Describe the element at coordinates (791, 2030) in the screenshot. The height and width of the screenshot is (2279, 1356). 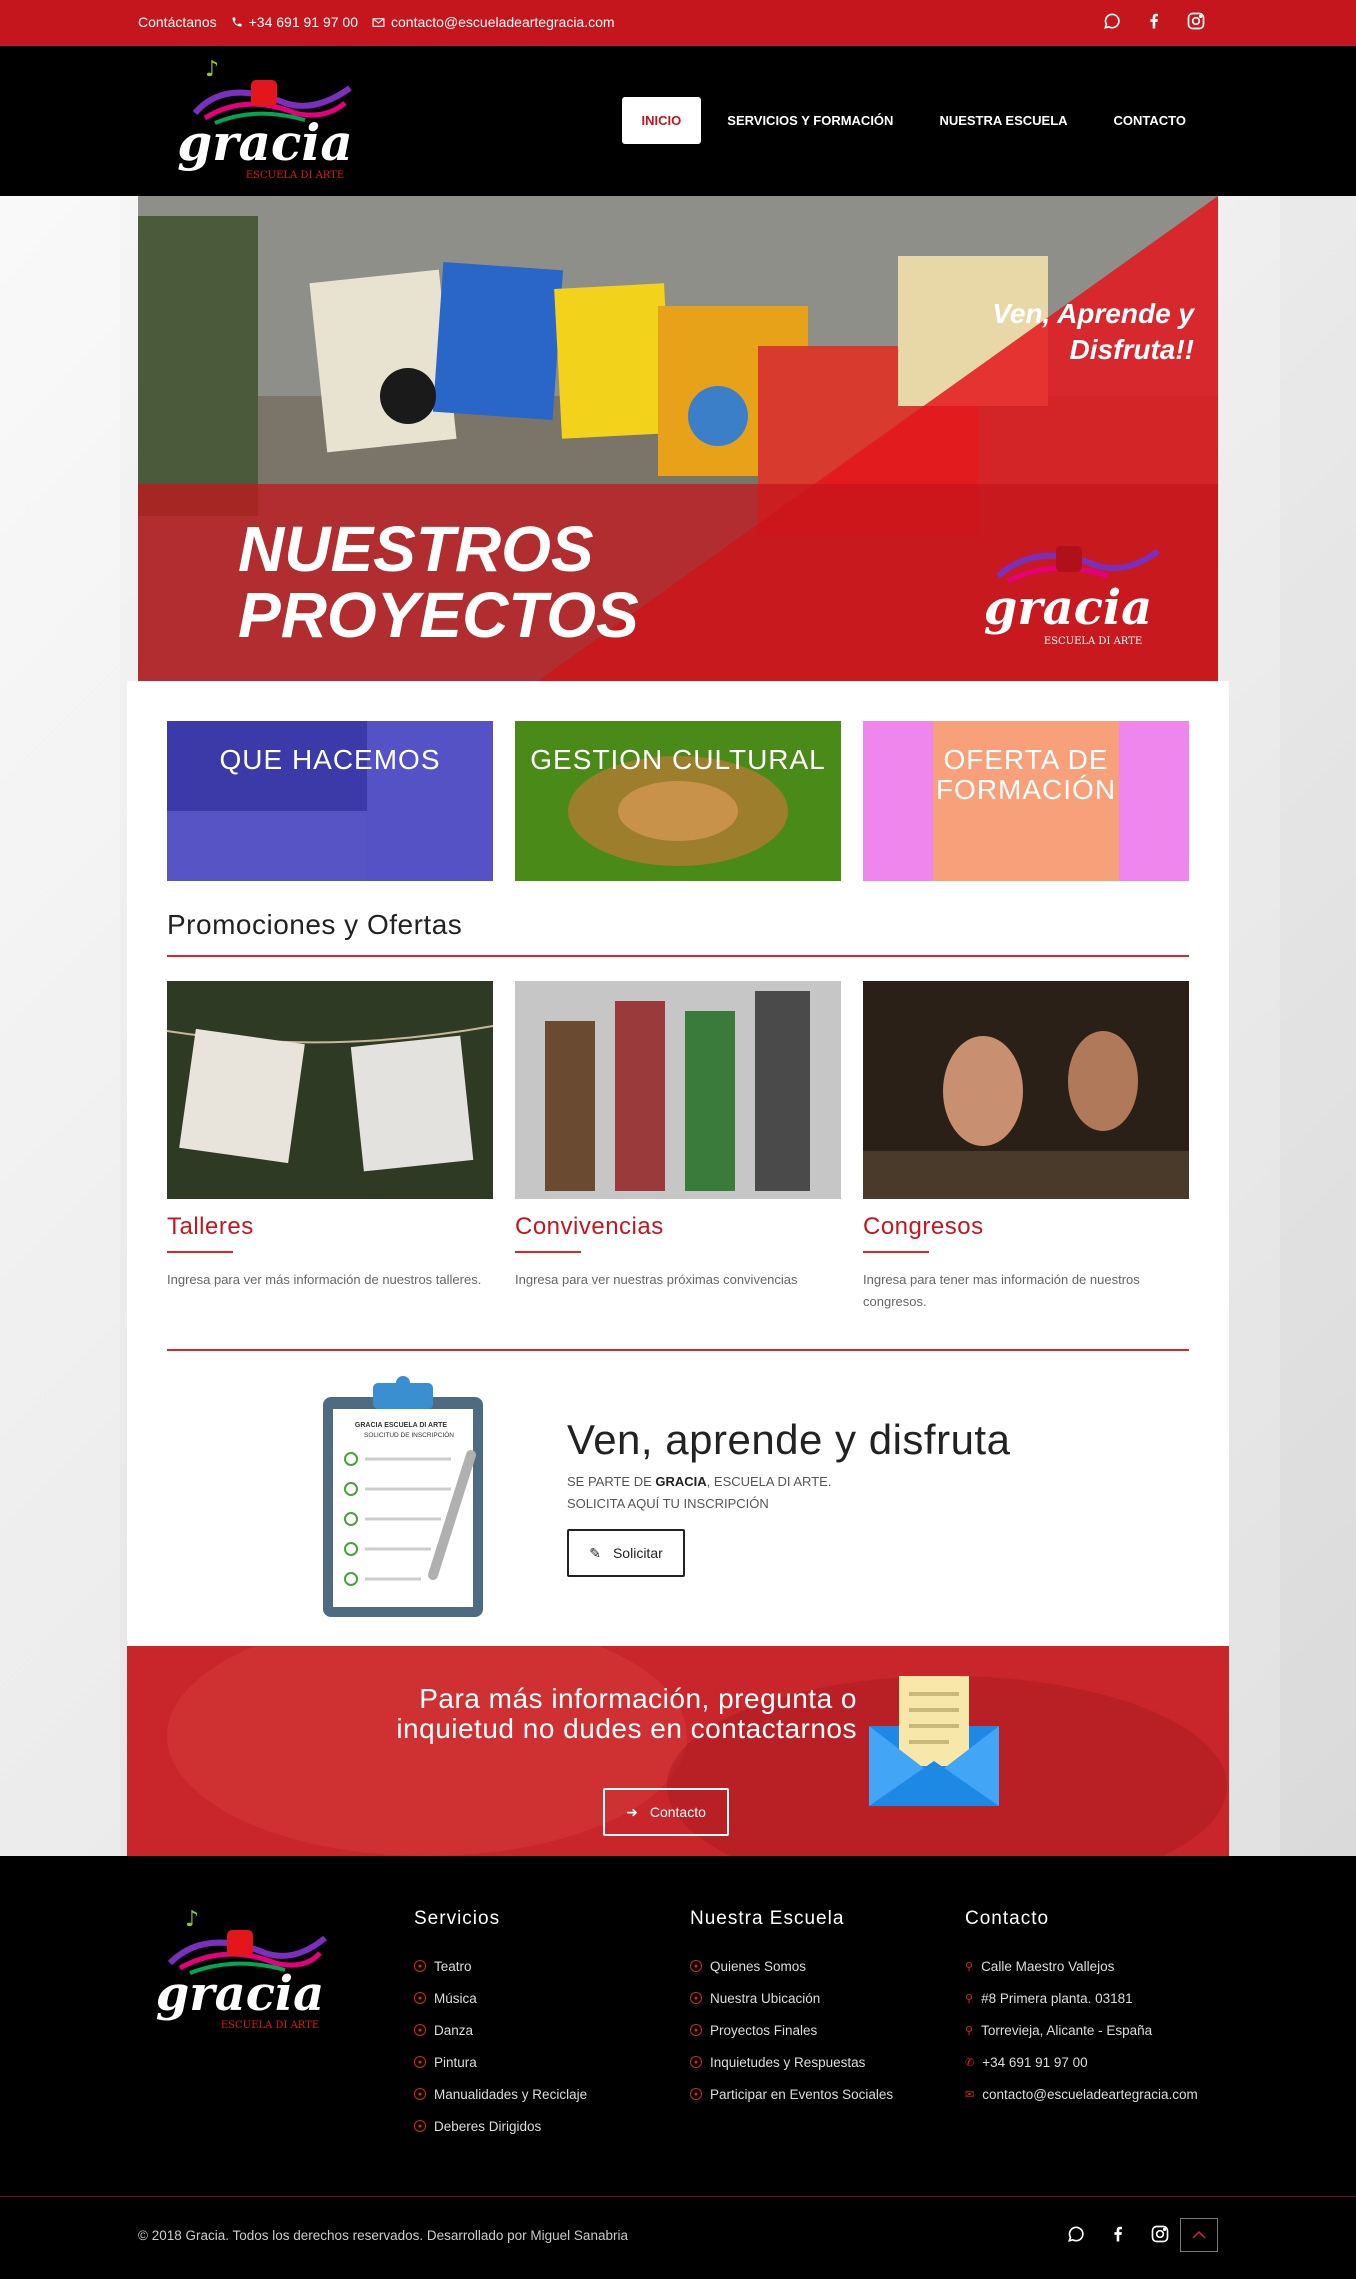
I see `footer-link: ● Proyectos Finales` at that location.